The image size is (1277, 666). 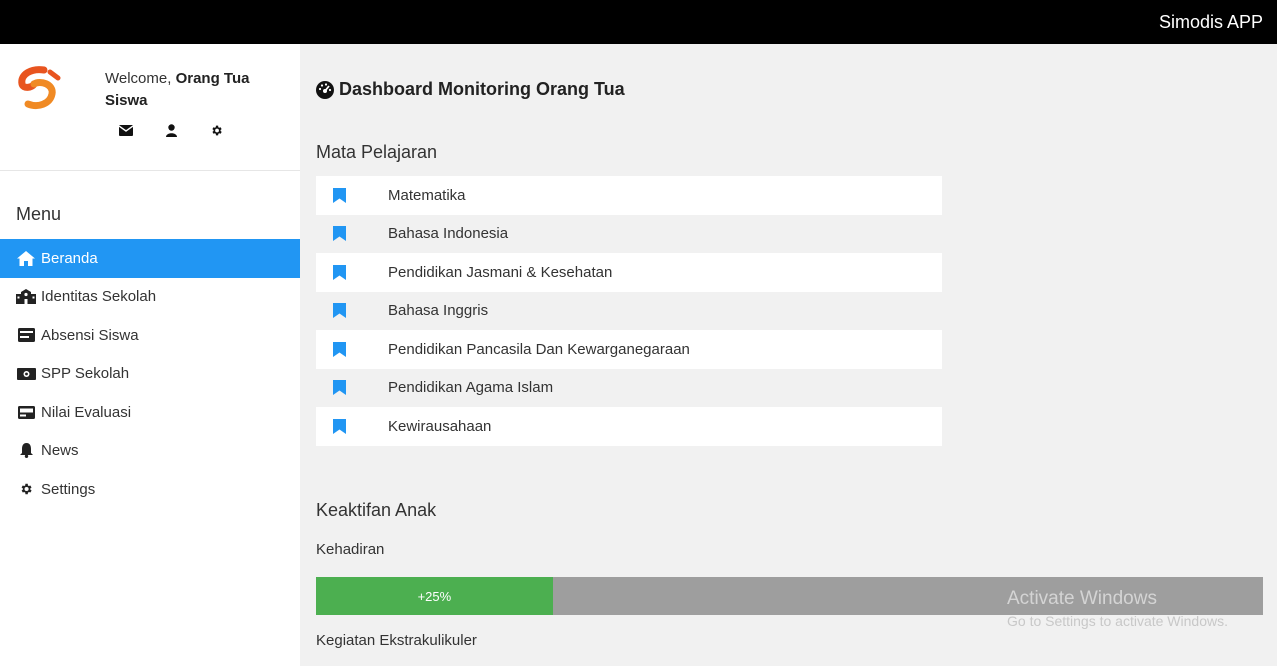 What do you see at coordinates (471, 388) in the screenshot?
I see `subject-name: Pendidikan Agama Islam` at bounding box center [471, 388].